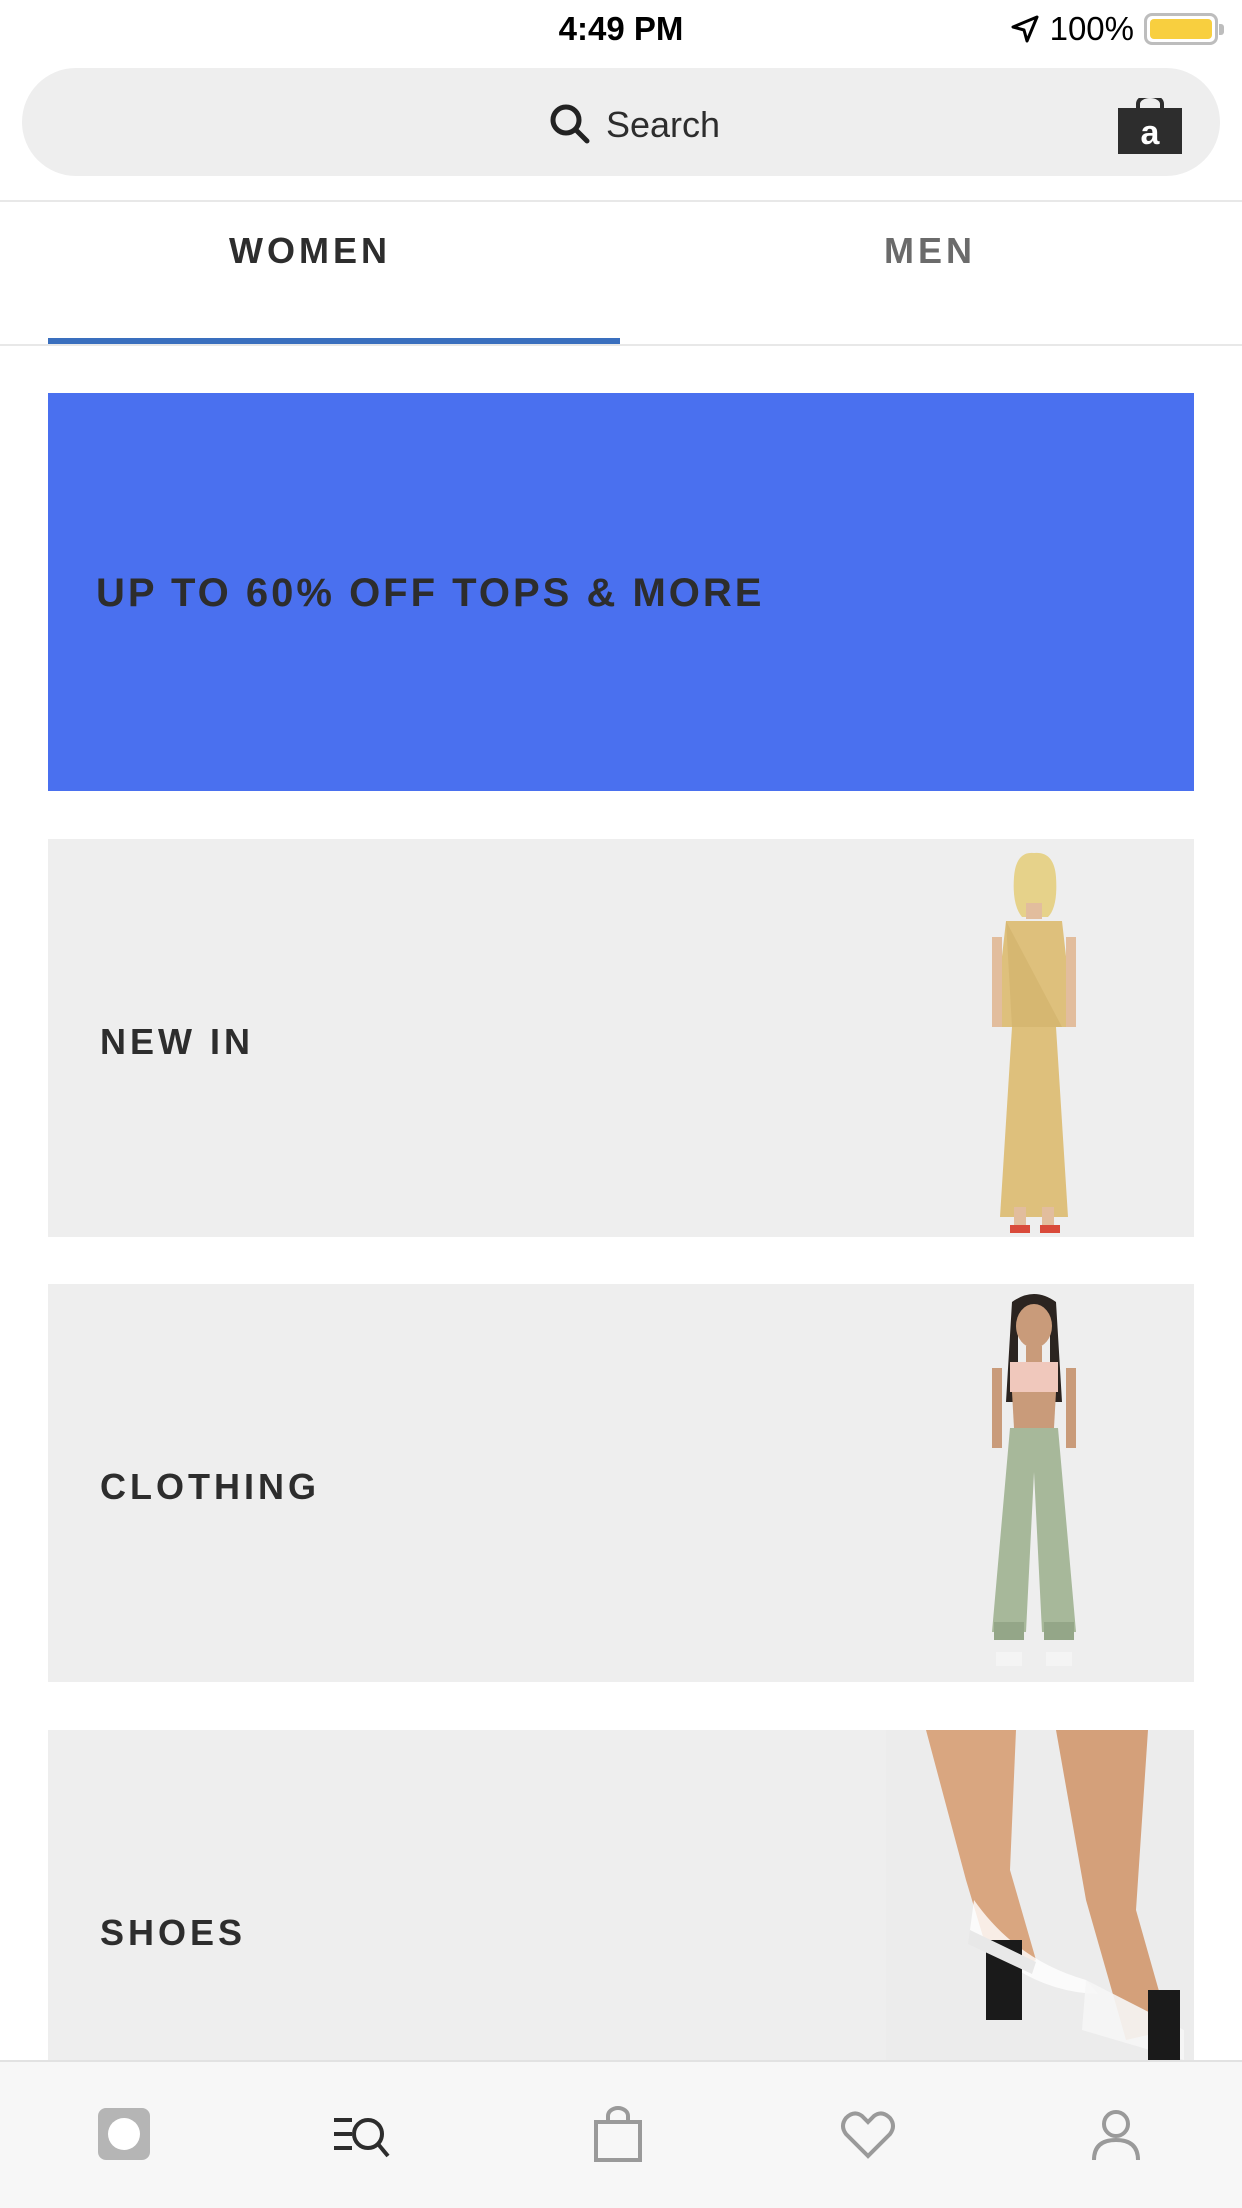 This screenshot has width=1242, height=2208. What do you see at coordinates (1034, 1480) in the screenshot?
I see `woman-cargo-trousers-photo` at bounding box center [1034, 1480].